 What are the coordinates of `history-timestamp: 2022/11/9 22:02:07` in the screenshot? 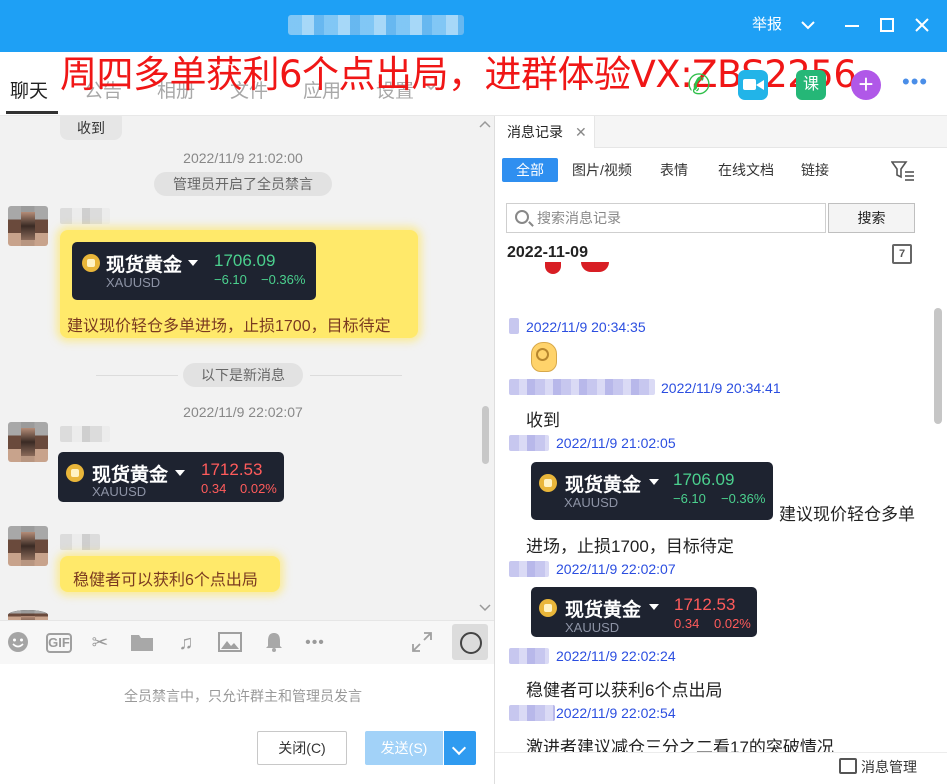 It's located at (616, 569).